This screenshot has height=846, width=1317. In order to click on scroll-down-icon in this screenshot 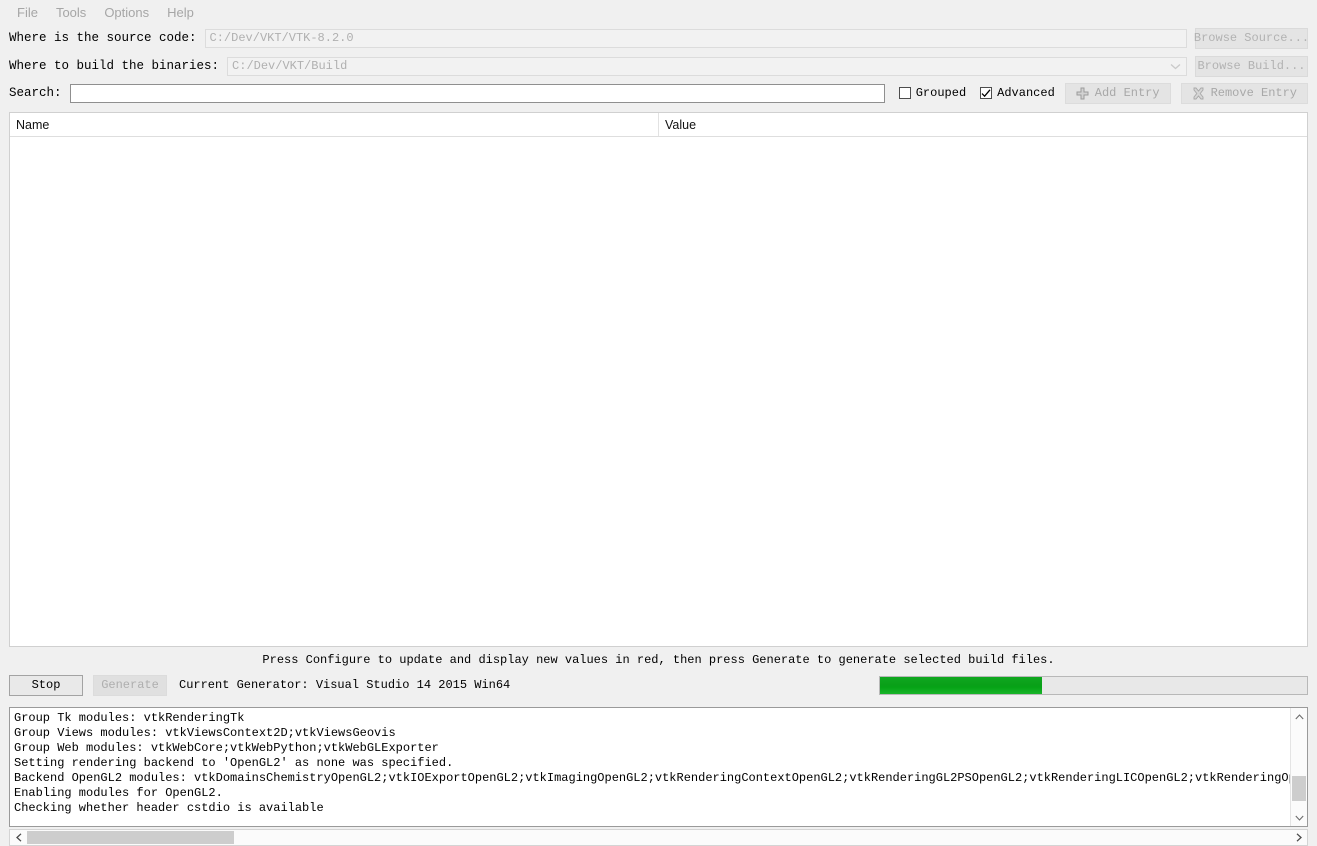, I will do `click(1299, 817)`.